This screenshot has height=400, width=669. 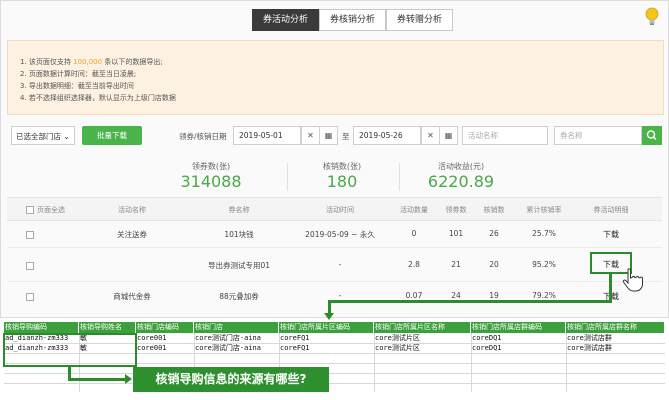 I want to click on note-4: 4. 若不选择组织选择器，默认显示为上级门店数据, so click(x=98, y=98).